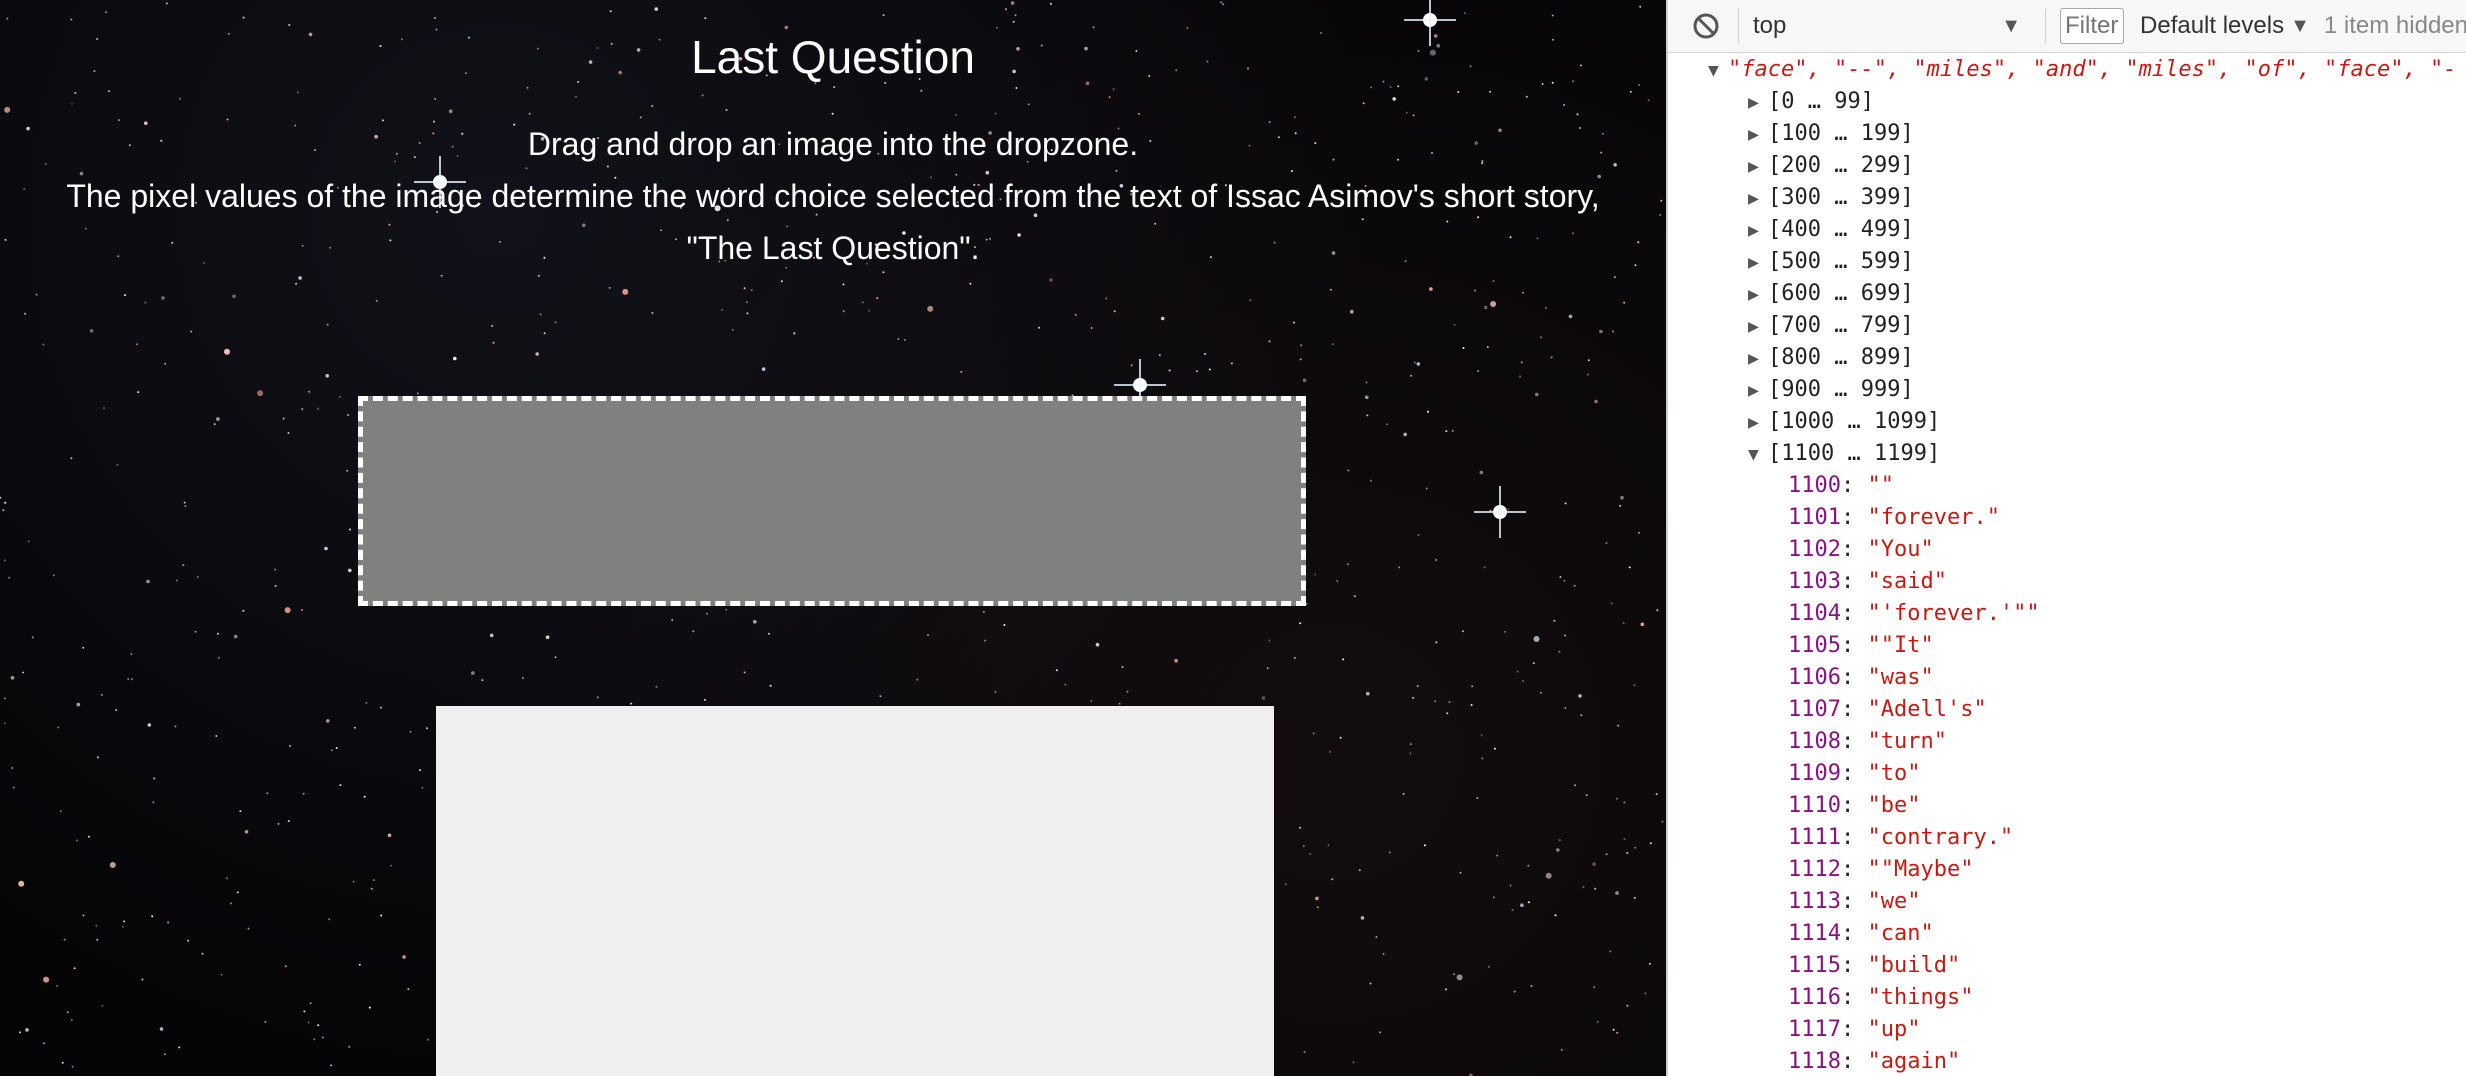  I want to click on array-group-label: [800 … 899], so click(1841, 357).